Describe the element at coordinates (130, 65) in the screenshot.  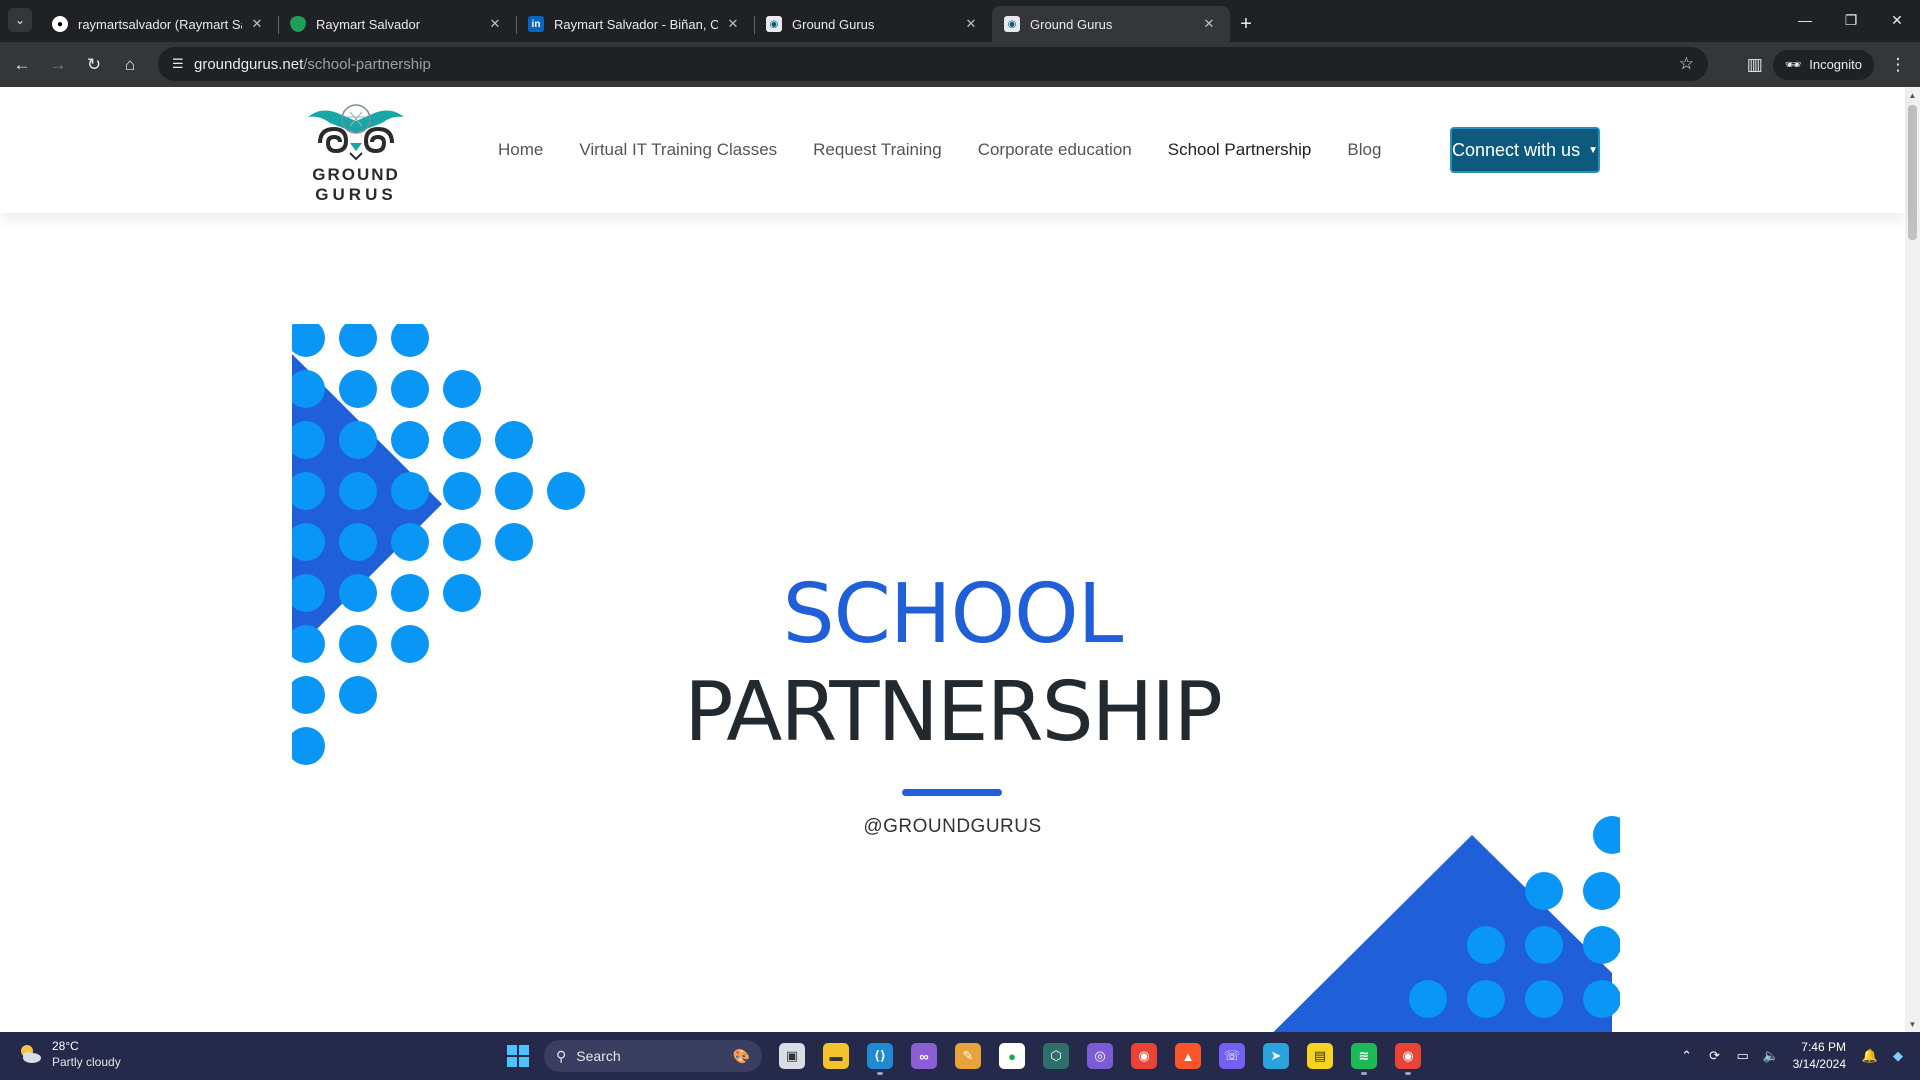
I see `home-icon: ⌂` at that location.